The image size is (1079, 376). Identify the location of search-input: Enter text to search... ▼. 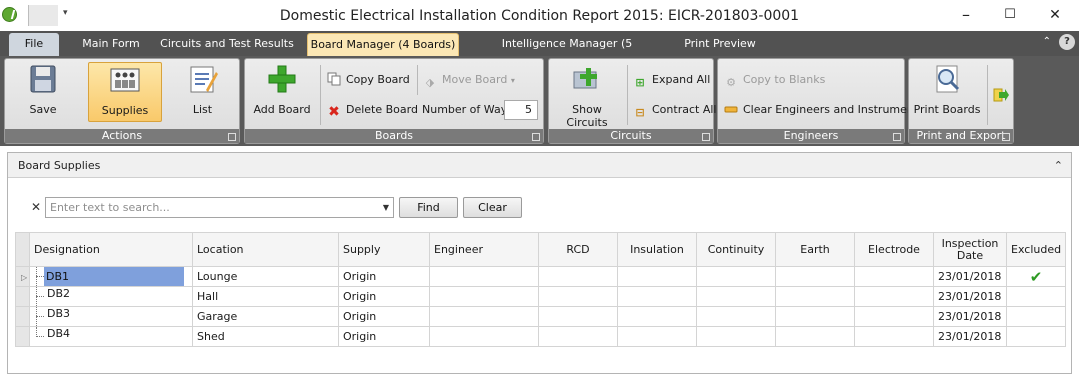
(219, 207).